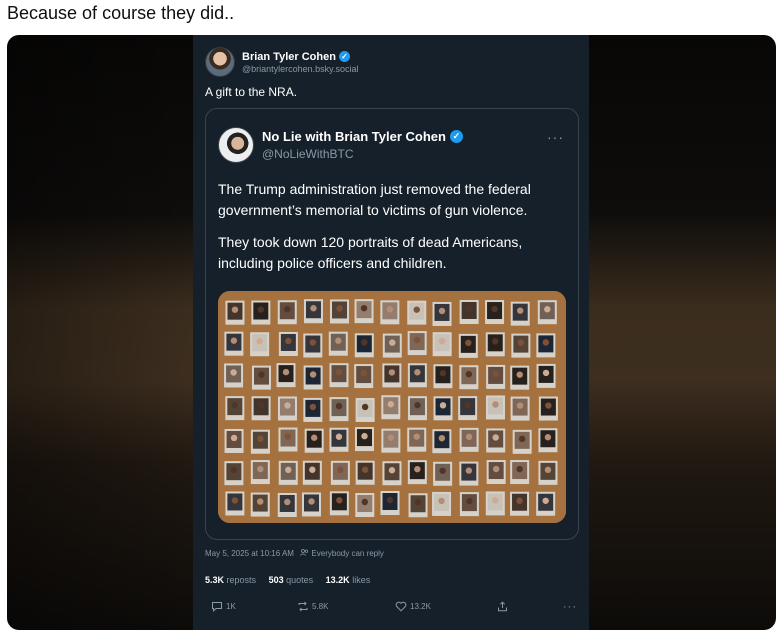 This screenshot has width=782, height=635. I want to click on reply-icon, so click(217, 607).